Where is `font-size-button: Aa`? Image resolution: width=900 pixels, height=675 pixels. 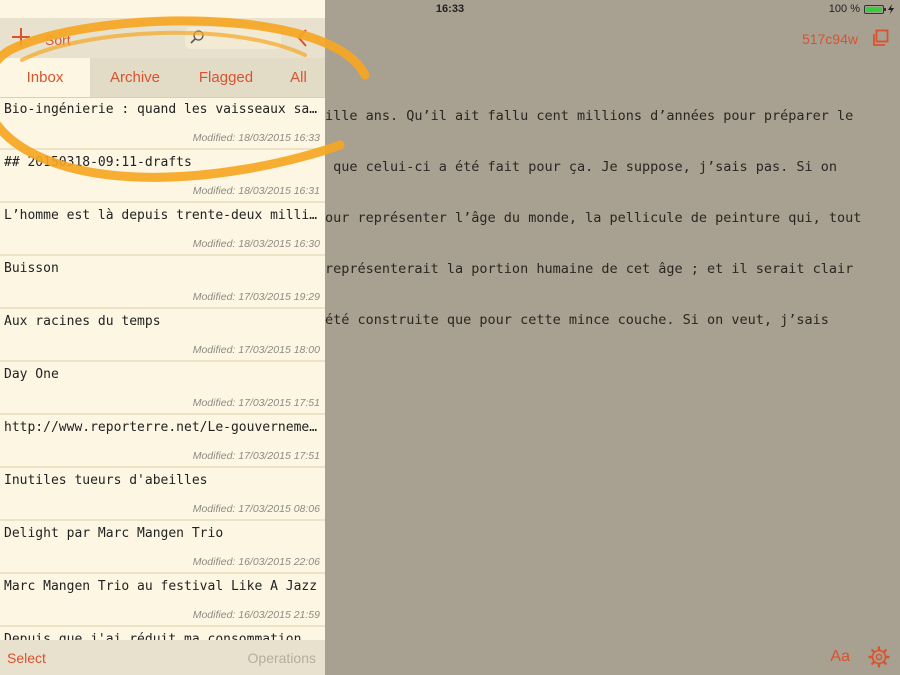
font-size-button: Aa is located at coordinates (840, 657).